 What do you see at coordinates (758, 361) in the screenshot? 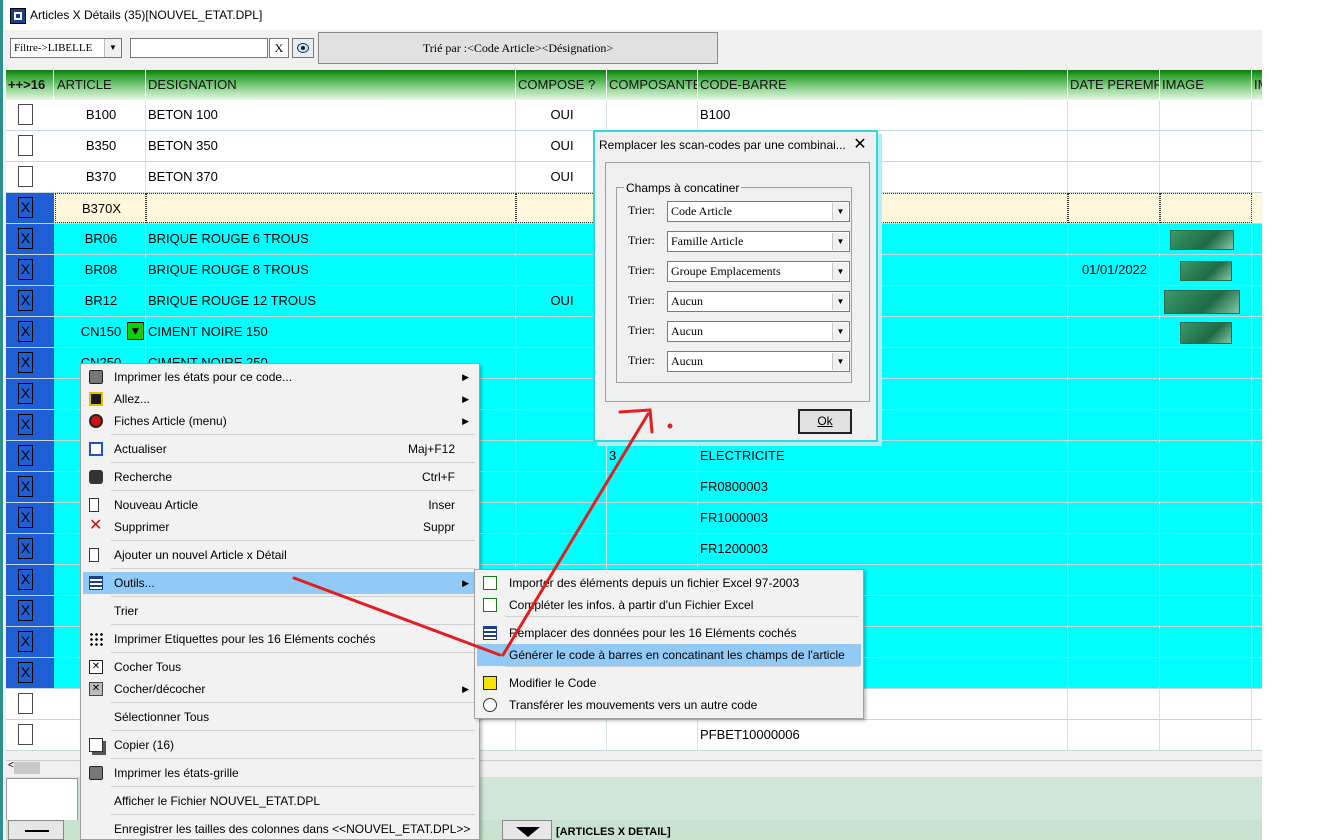
I see `field-combo-5: Aucun ▼` at bounding box center [758, 361].